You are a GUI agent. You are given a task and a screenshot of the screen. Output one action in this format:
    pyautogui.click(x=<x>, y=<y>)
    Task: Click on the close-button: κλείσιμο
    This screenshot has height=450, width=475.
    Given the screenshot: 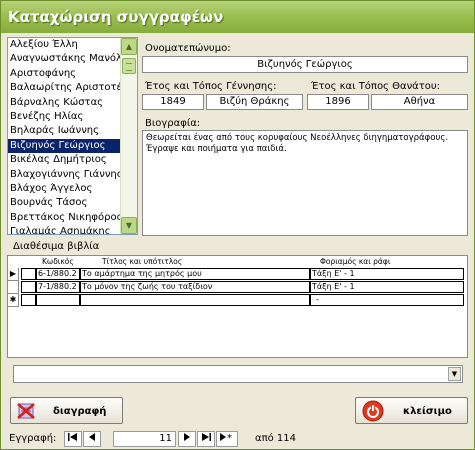 What is the action you would take?
    pyautogui.click(x=411, y=410)
    